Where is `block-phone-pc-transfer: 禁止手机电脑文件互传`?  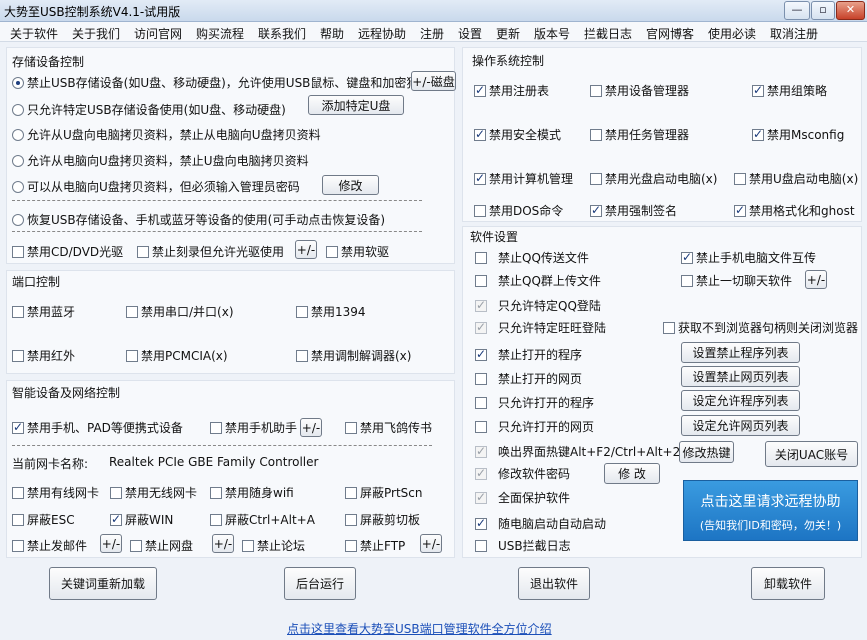
block-phone-pc-transfer: 禁止手机电脑文件互传 is located at coordinates (748, 257).